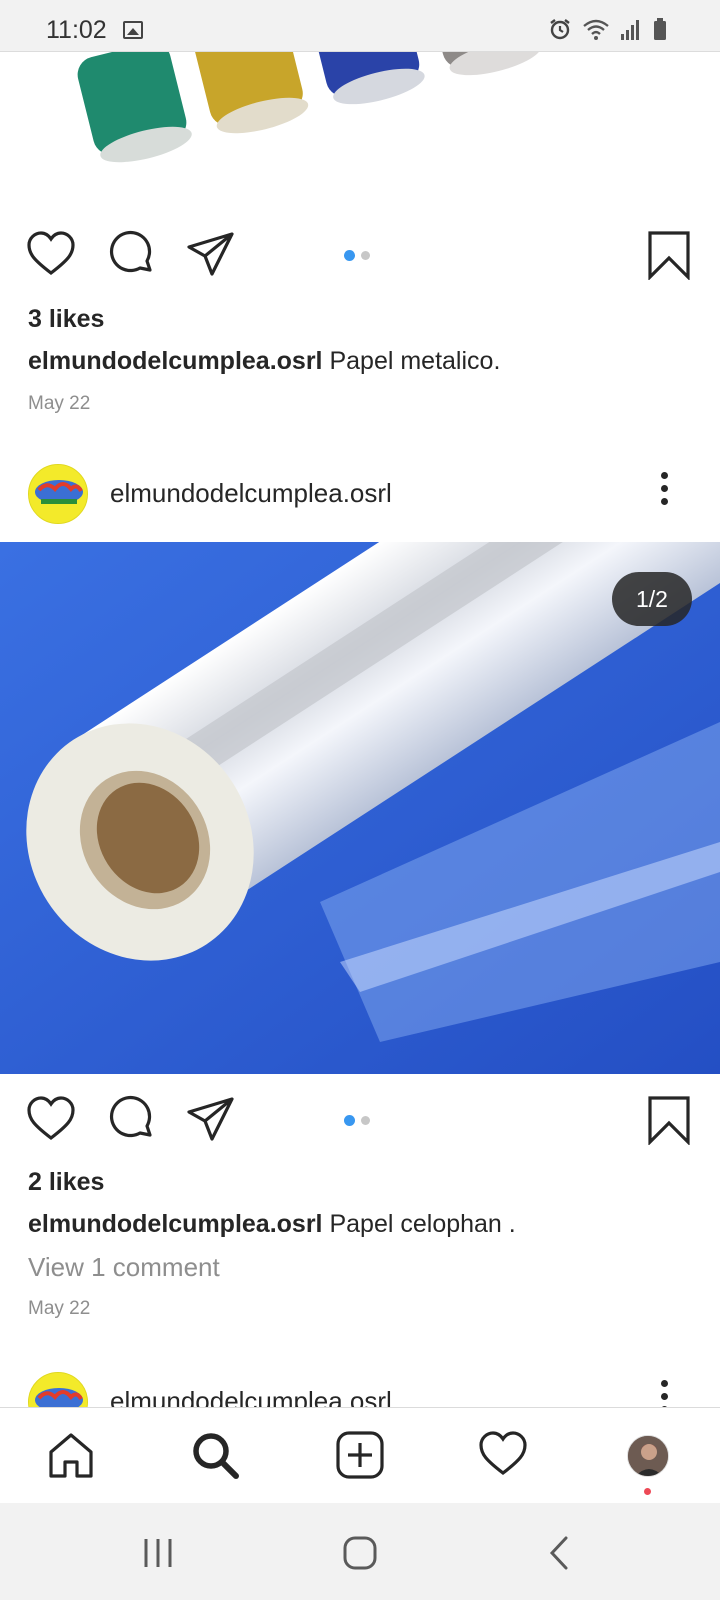 This screenshot has height=1600, width=720. What do you see at coordinates (66, 1182) in the screenshot?
I see `likes-count: 2 likes` at bounding box center [66, 1182].